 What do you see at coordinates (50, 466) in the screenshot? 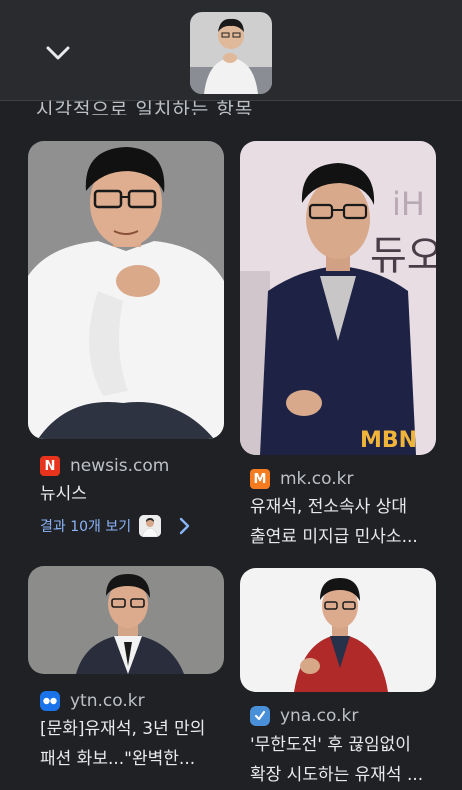
I see `newsis-favicon-icon: N` at bounding box center [50, 466].